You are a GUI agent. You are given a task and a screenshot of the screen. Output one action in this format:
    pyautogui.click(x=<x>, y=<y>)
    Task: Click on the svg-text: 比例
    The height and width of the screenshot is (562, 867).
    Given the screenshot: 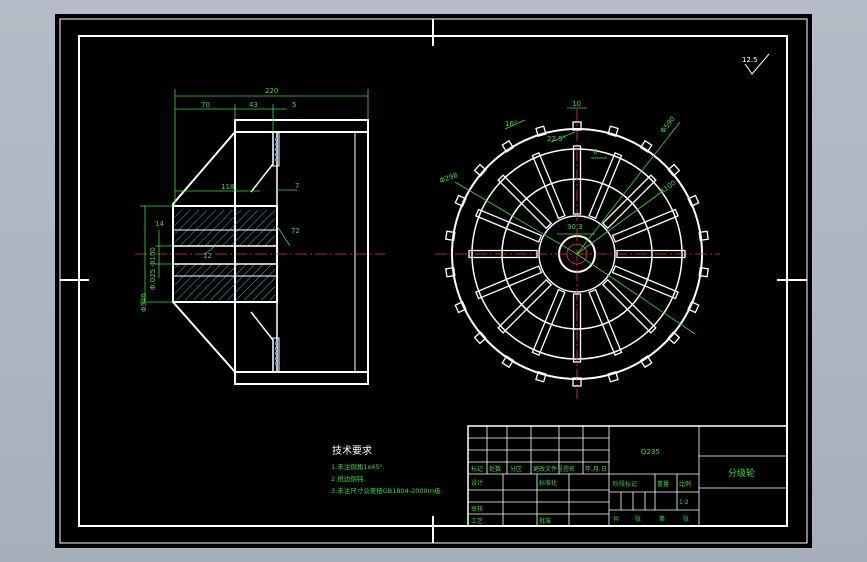 What is the action you would take?
    pyautogui.click(x=685, y=484)
    